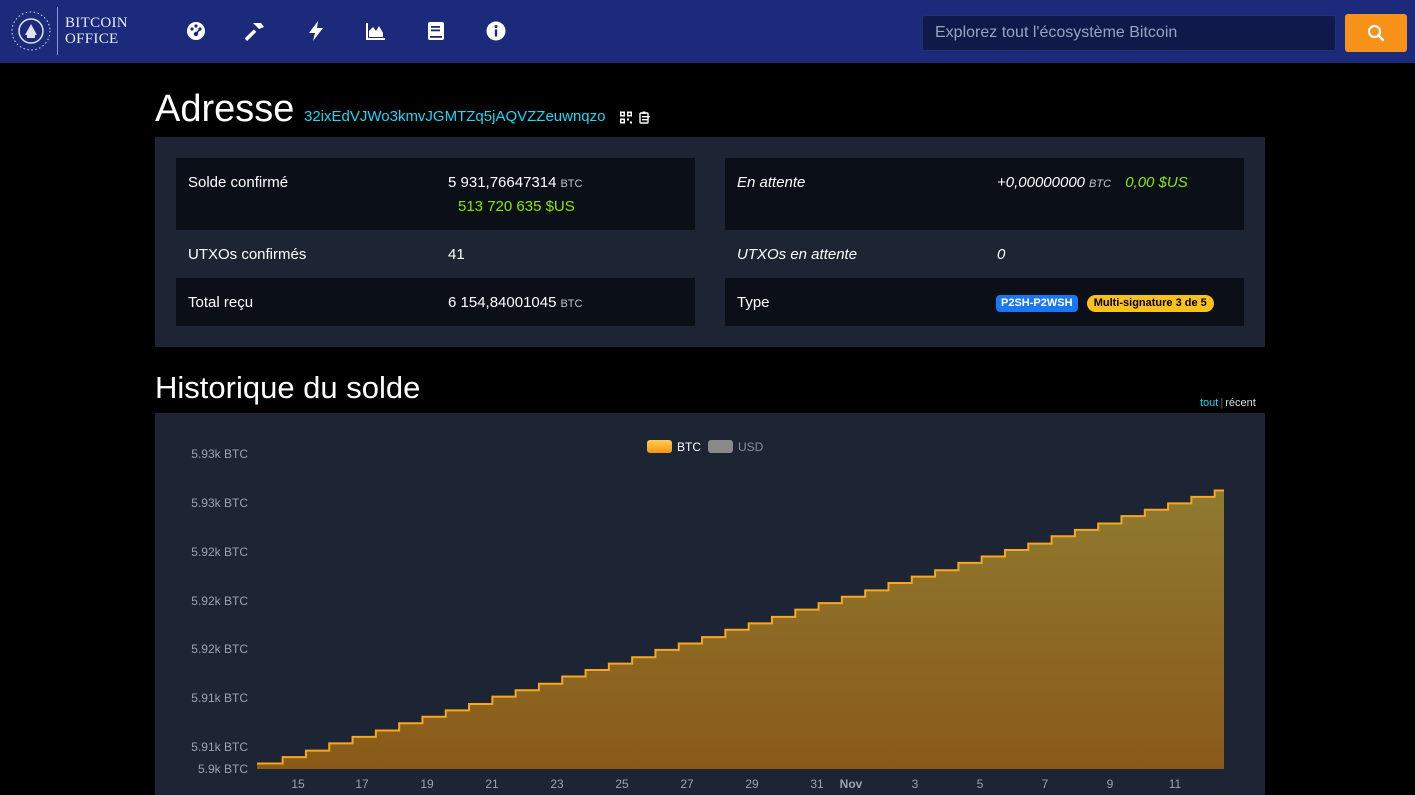 This screenshot has height=795, width=1415. What do you see at coordinates (435, 254) in the screenshot?
I see `utxos-confirmed-row: UTXOs confirmés 41` at bounding box center [435, 254].